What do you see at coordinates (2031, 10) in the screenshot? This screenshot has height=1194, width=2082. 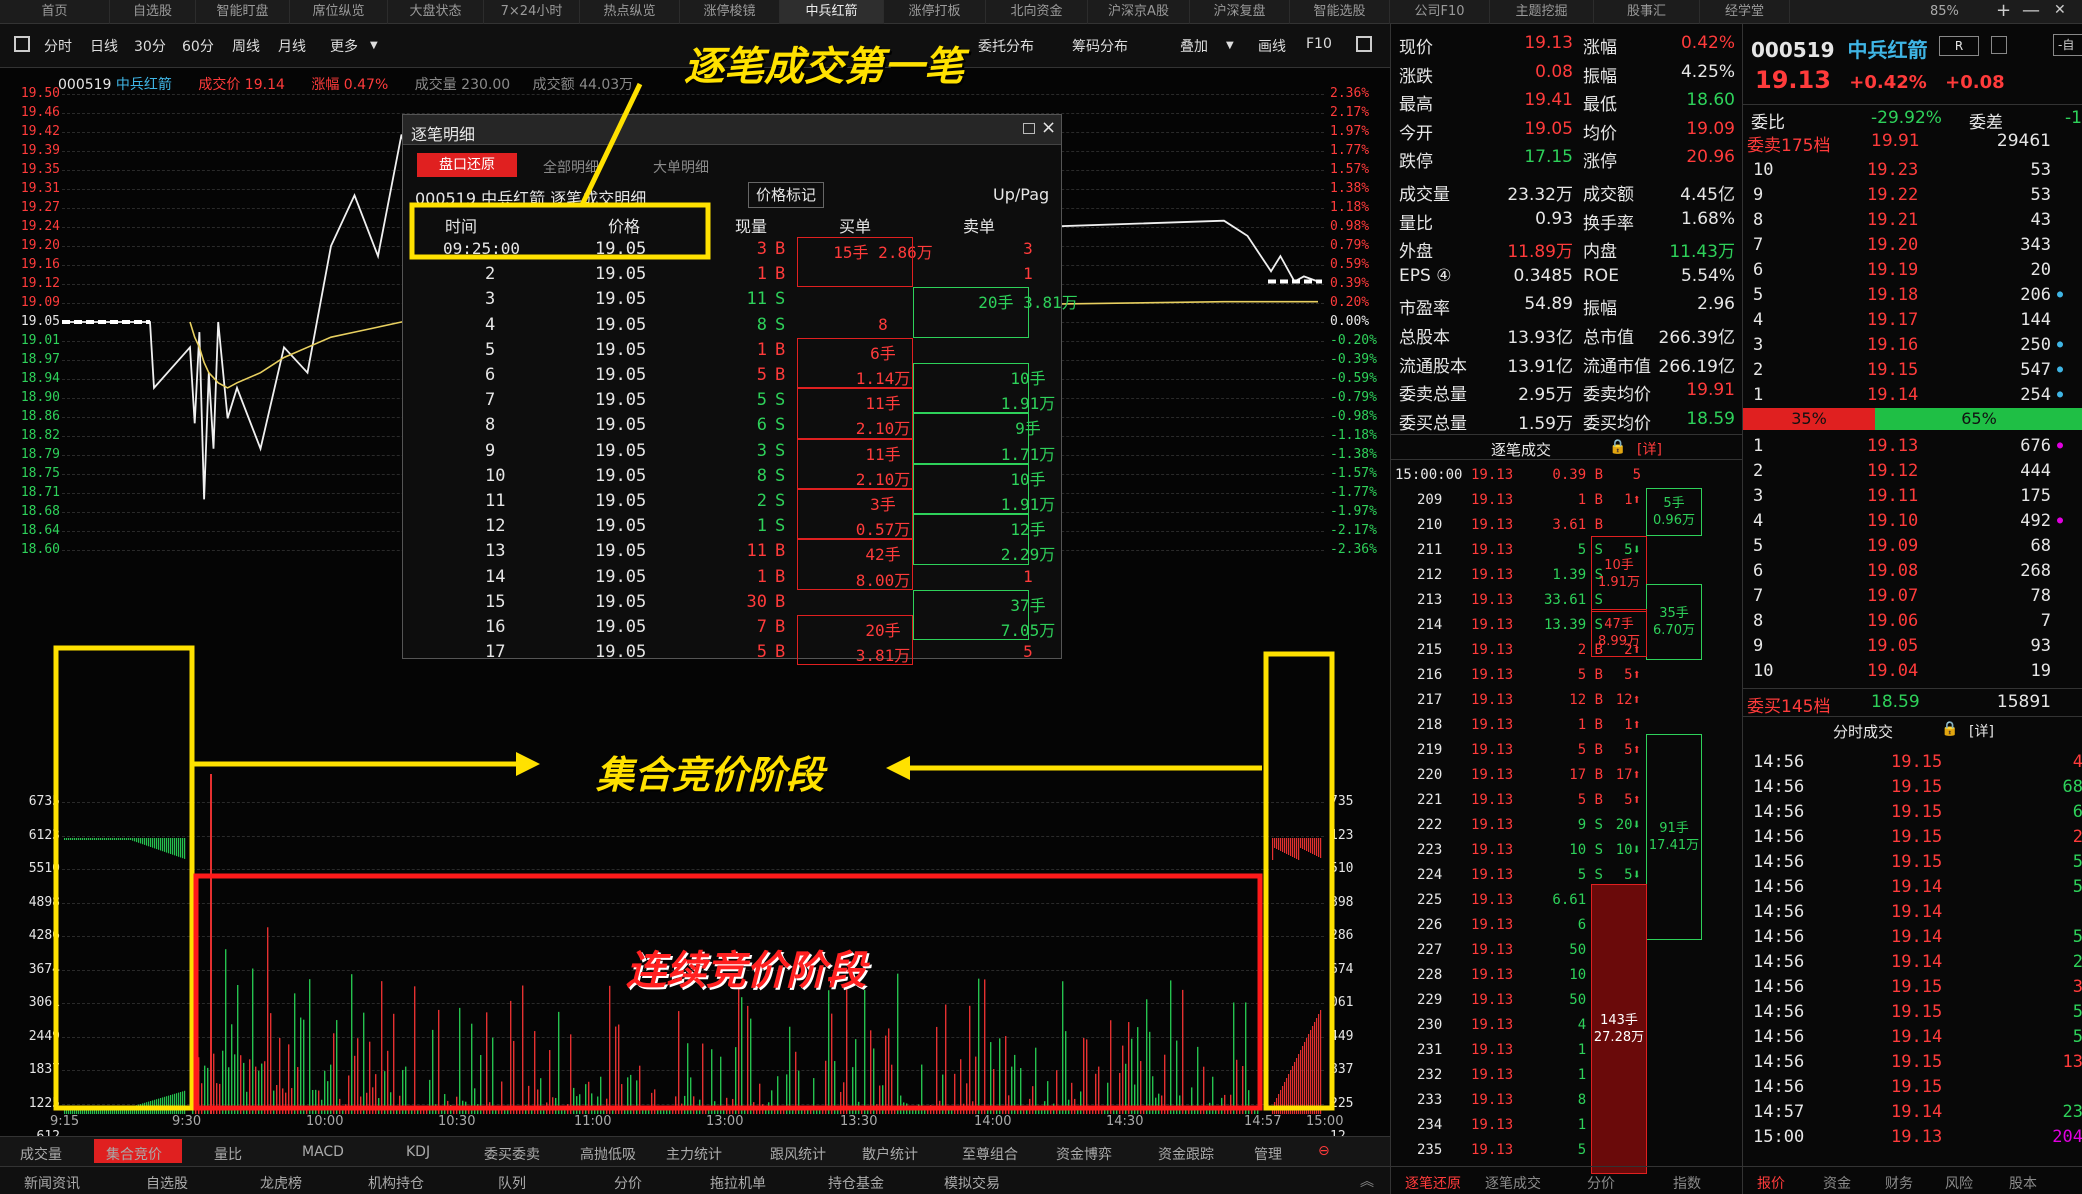 I see `minimize-icon: —` at bounding box center [2031, 10].